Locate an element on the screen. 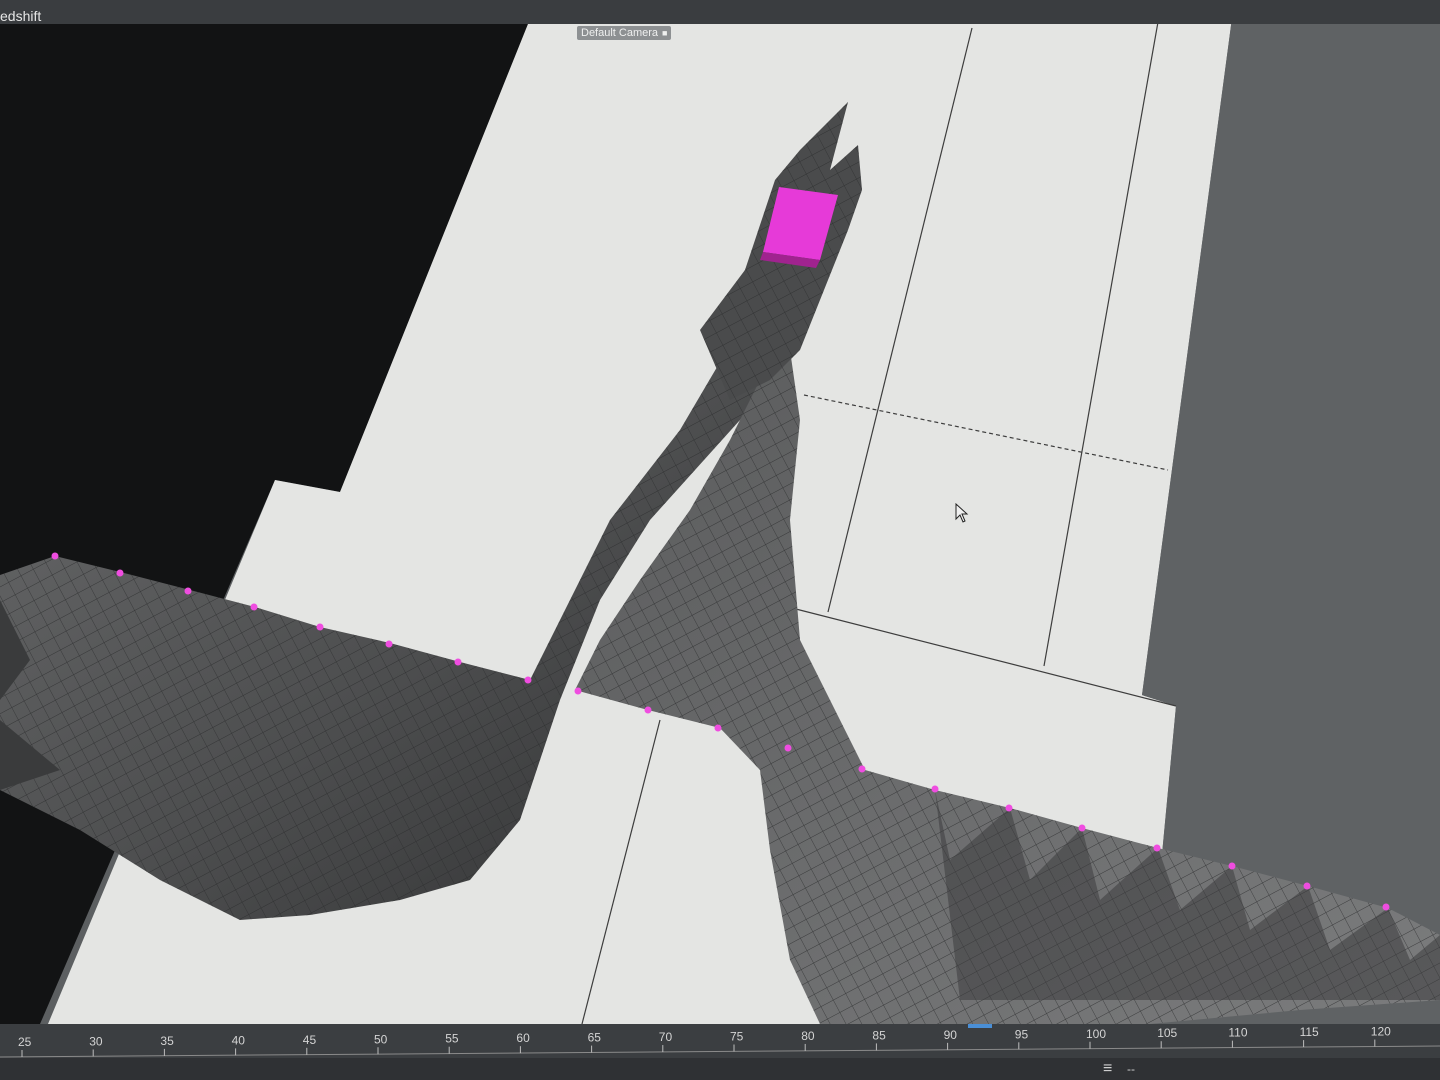 The height and width of the screenshot is (1080, 1440). timeline-tick-label: 85 is located at coordinates (879, 1035).